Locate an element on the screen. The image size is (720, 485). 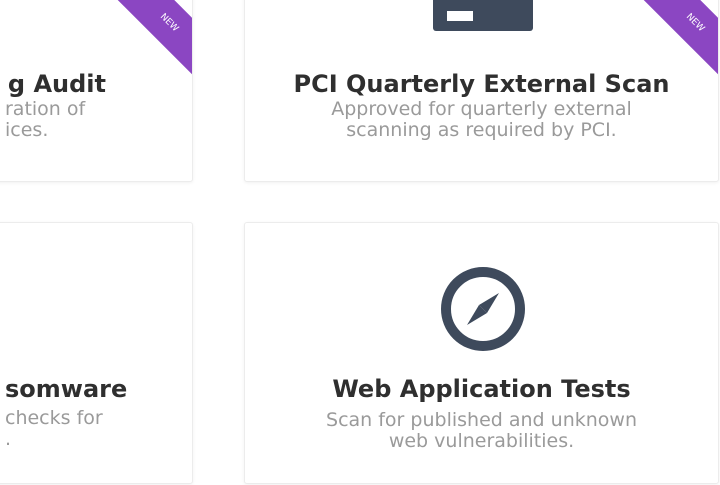
card-description-line: ration of is located at coordinates (45, 109).